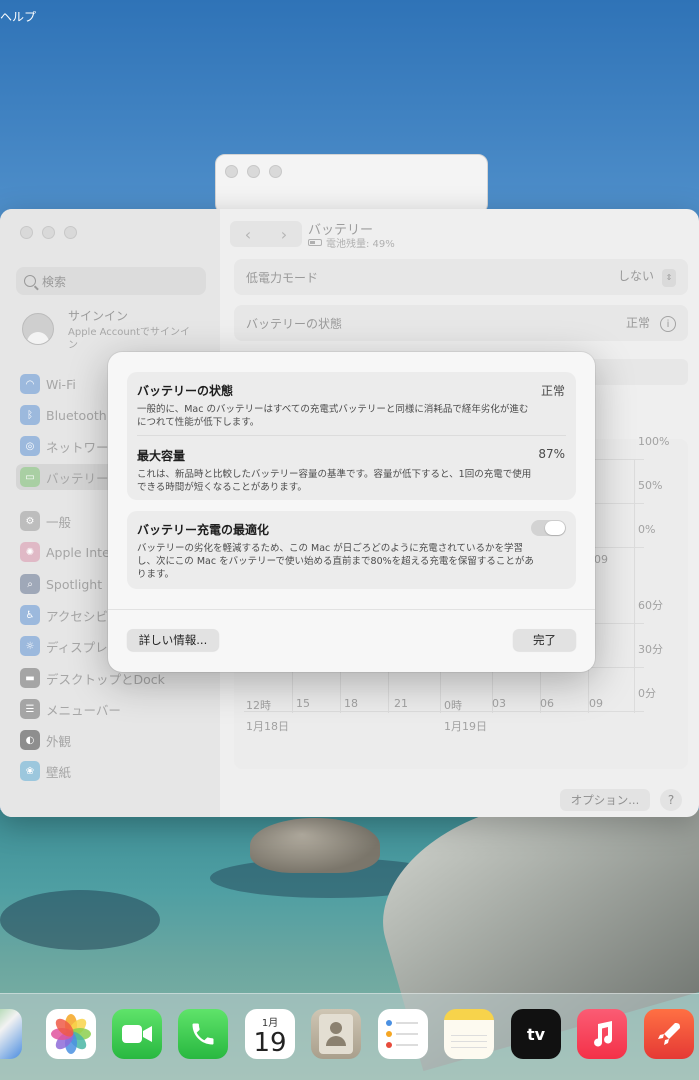 This screenshot has width=699, height=1080. I want to click on x-tick-label: 06, so click(547, 703).